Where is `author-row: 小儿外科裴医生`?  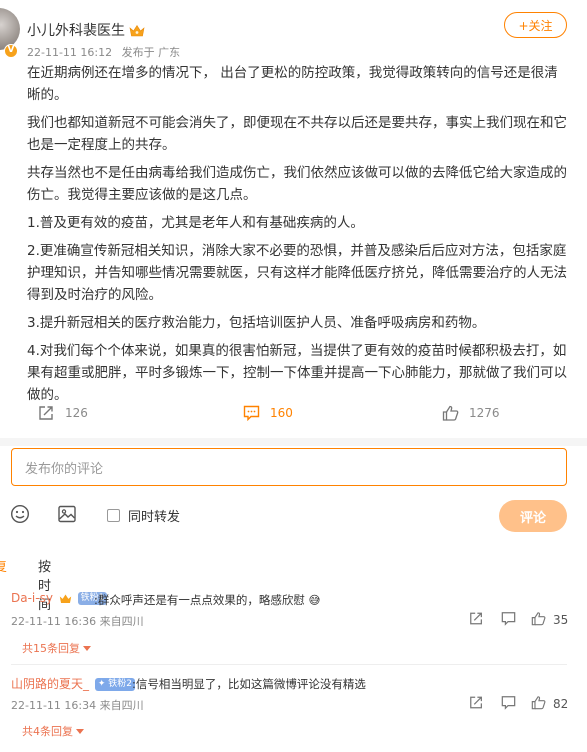
author-row: 小儿外科裴医生 is located at coordinates (86, 30).